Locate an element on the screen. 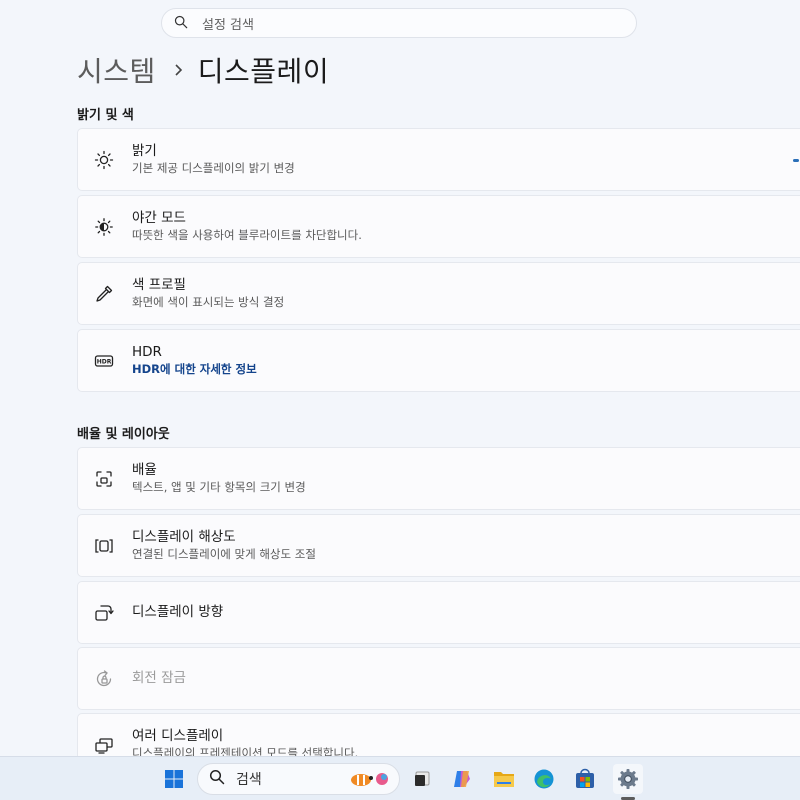 The image size is (800, 800). taskbar: 검색 is located at coordinates (400, 778).